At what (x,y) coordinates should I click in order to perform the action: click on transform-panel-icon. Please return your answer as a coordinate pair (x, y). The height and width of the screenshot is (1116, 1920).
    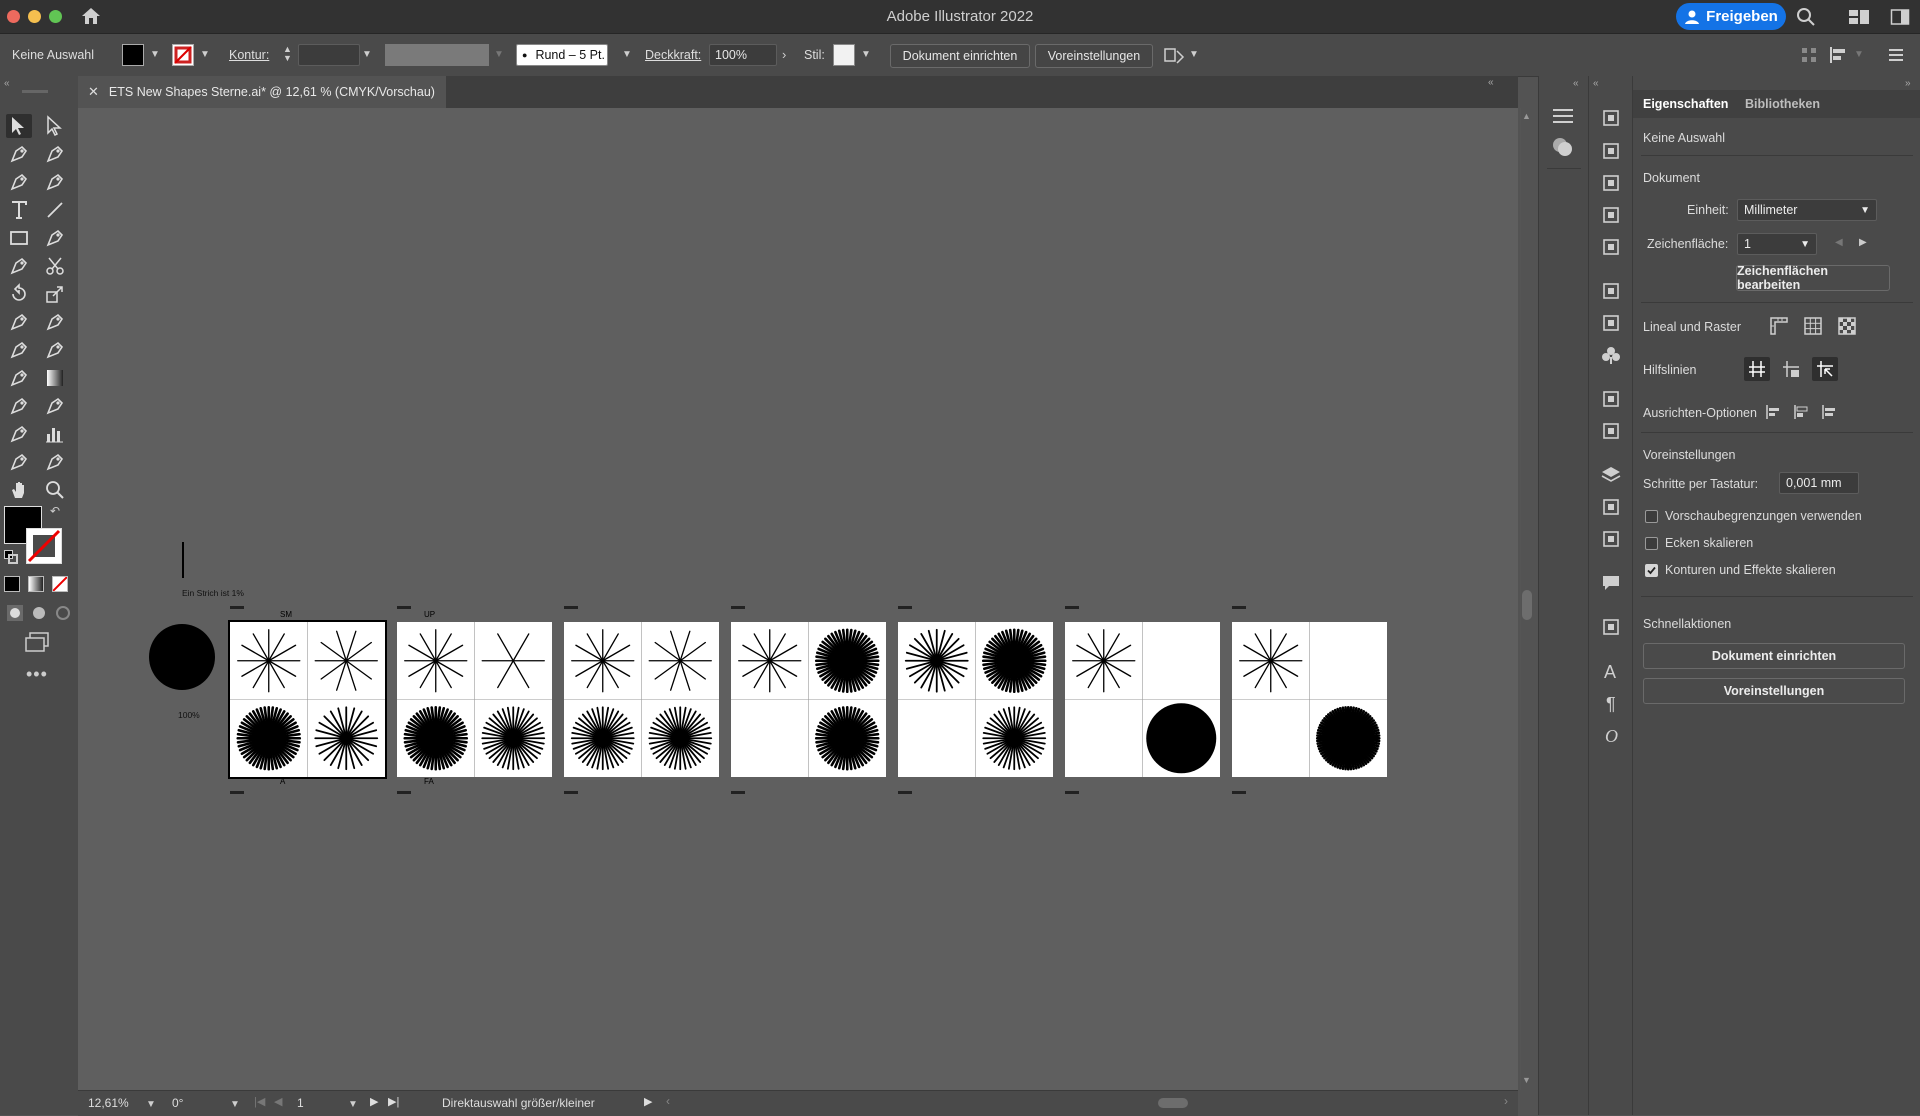
    Looking at the image, I should click on (1611, 151).